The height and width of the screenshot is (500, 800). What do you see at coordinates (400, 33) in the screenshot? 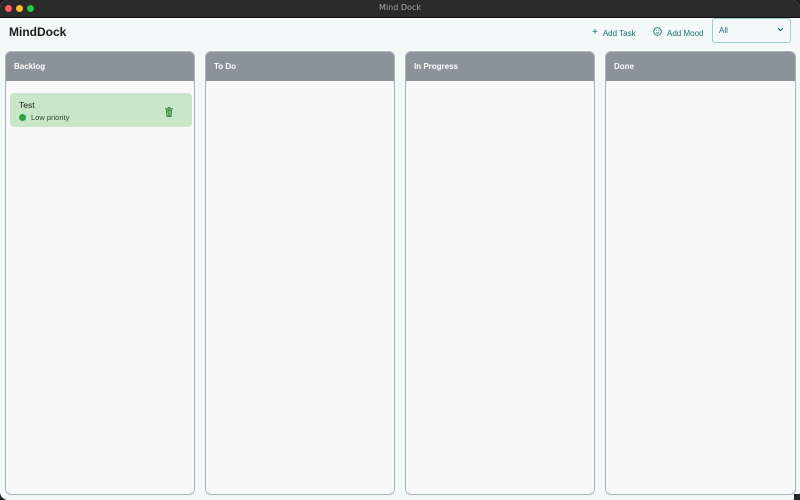
I see `app-header: MindDock + Add Task Add Mood All` at bounding box center [400, 33].